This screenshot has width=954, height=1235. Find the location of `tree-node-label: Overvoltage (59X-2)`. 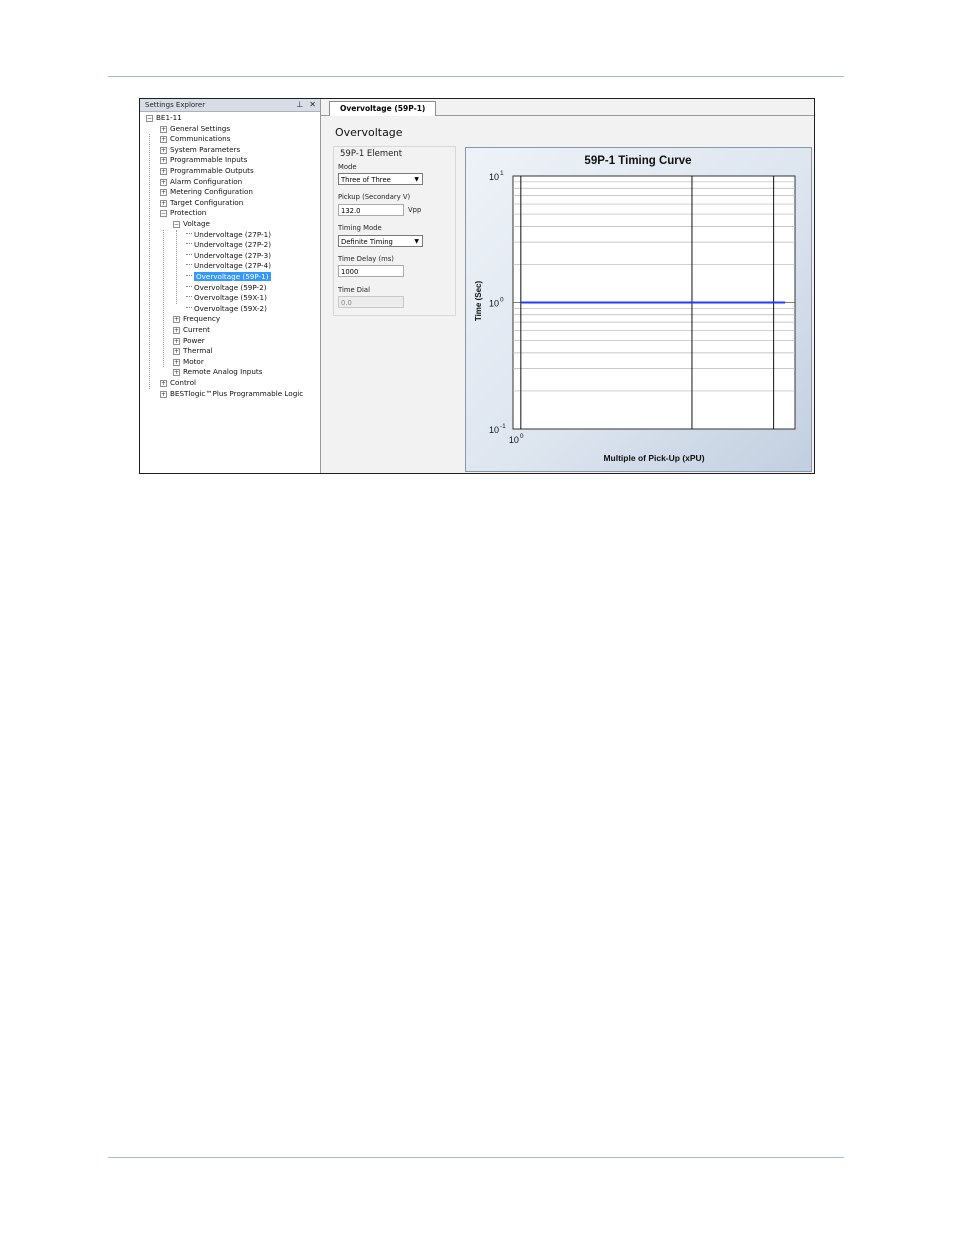

tree-node-label: Overvoltage (59X-2) is located at coordinates (230, 308).